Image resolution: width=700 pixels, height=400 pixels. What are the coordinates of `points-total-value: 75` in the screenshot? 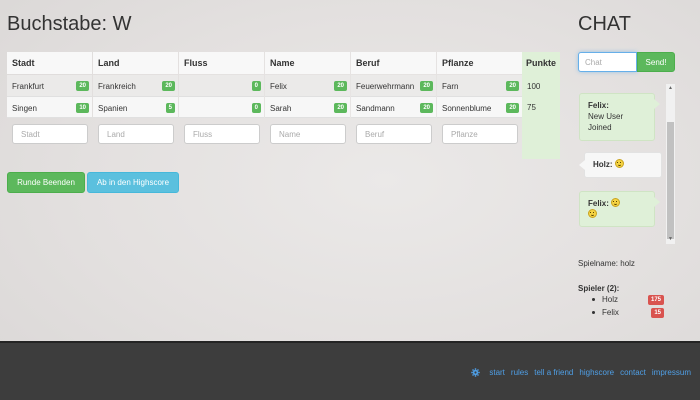 It's located at (531, 107).